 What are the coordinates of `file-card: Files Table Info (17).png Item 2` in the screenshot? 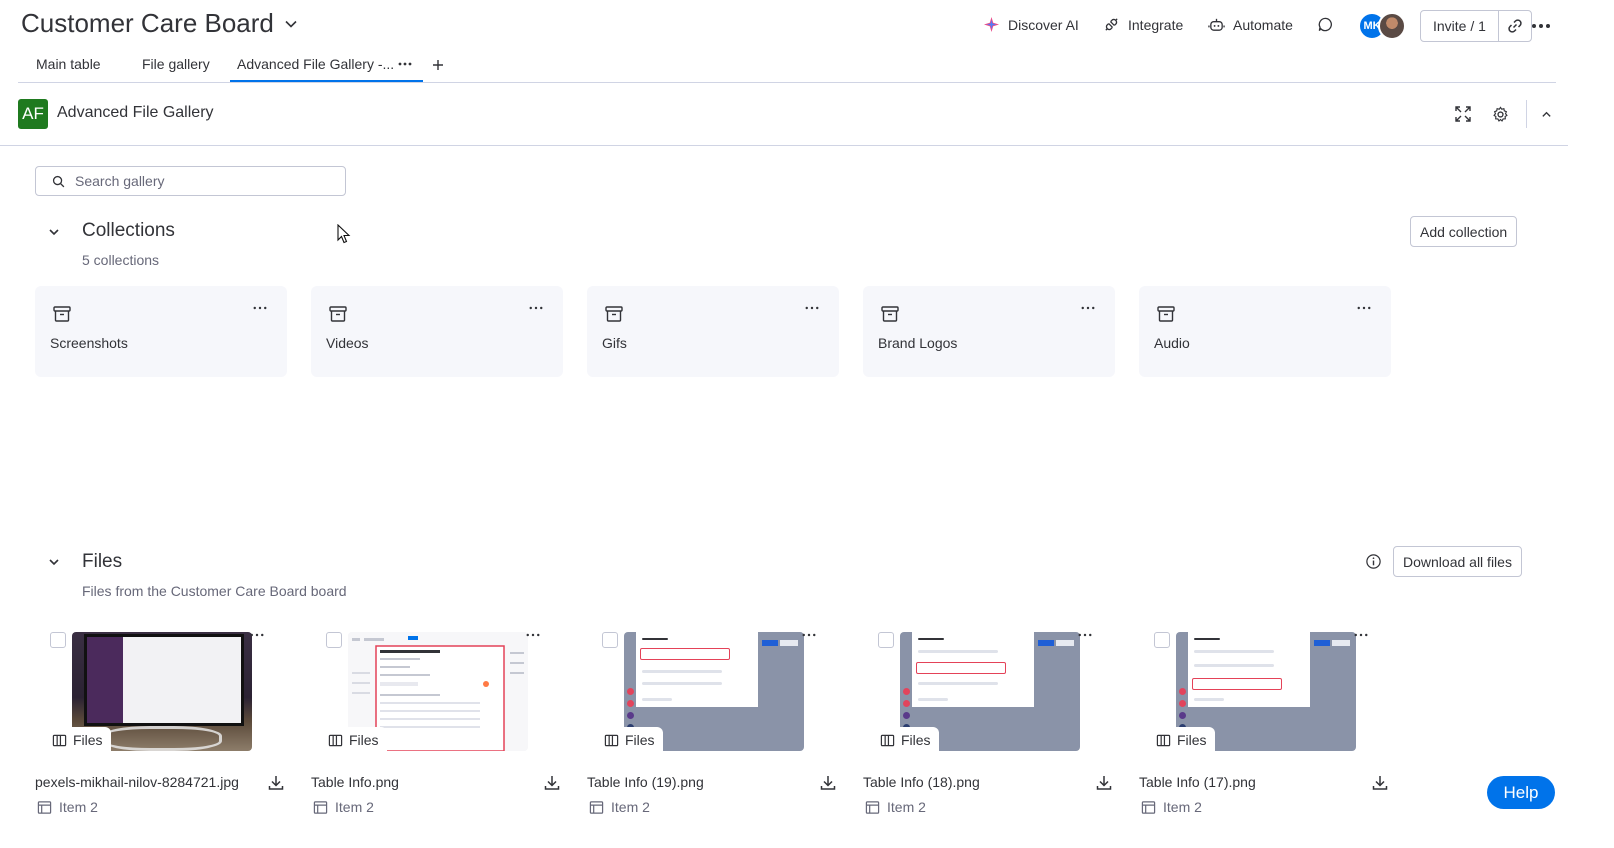 It's located at (1265, 725).